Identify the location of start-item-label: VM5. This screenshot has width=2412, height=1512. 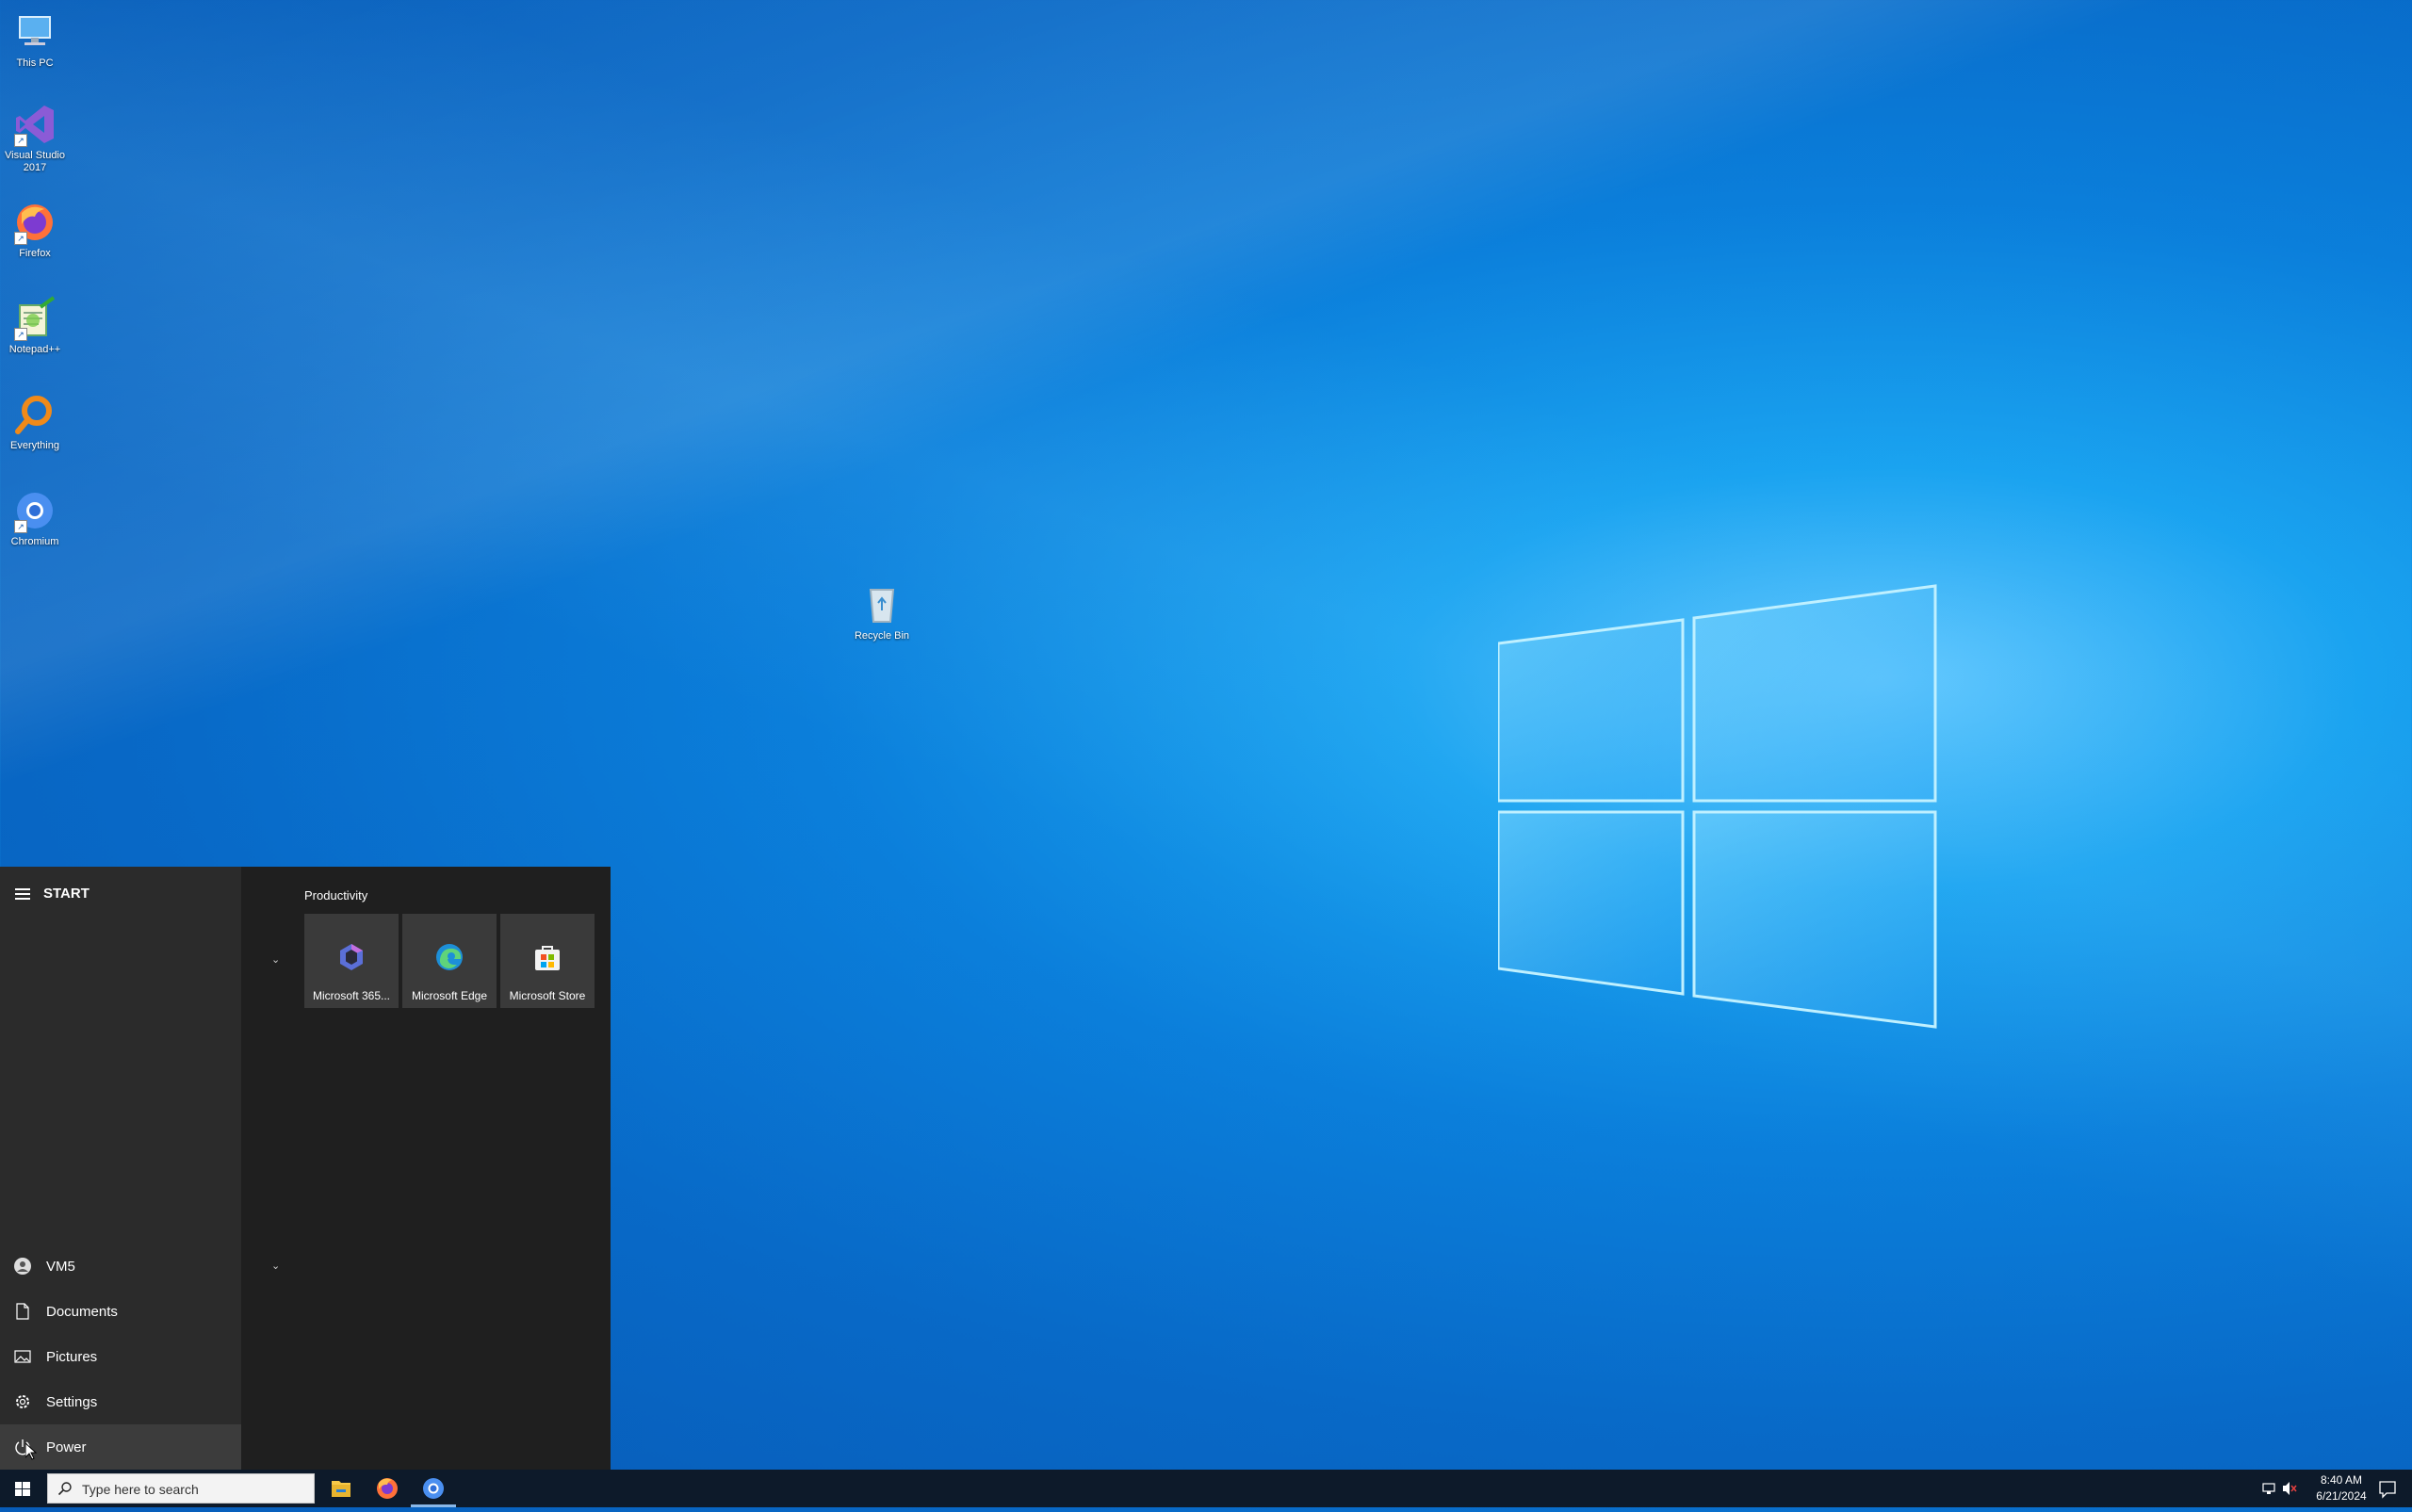
(60, 1266).